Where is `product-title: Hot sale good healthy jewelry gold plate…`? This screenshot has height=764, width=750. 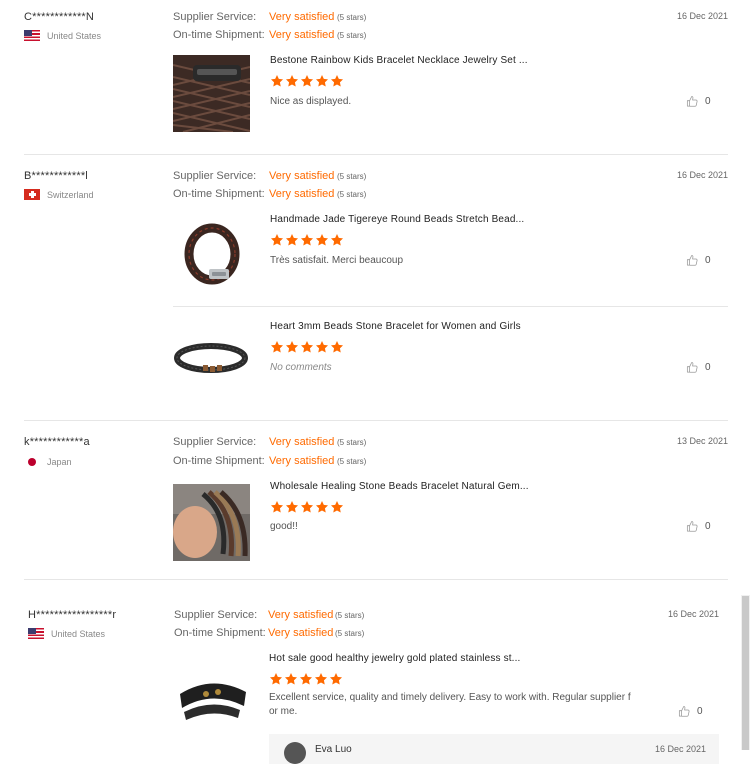
product-title: Hot sale good healthy jewelry gold plate… is located at coordinates (394, 658).